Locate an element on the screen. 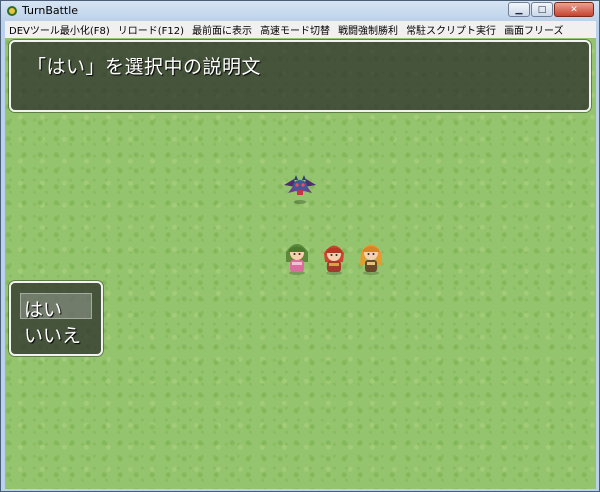 This screenshot has width=600, height=492. menu-item-fast-mode: 高速モード切替 is located at coordinates (295, 29).